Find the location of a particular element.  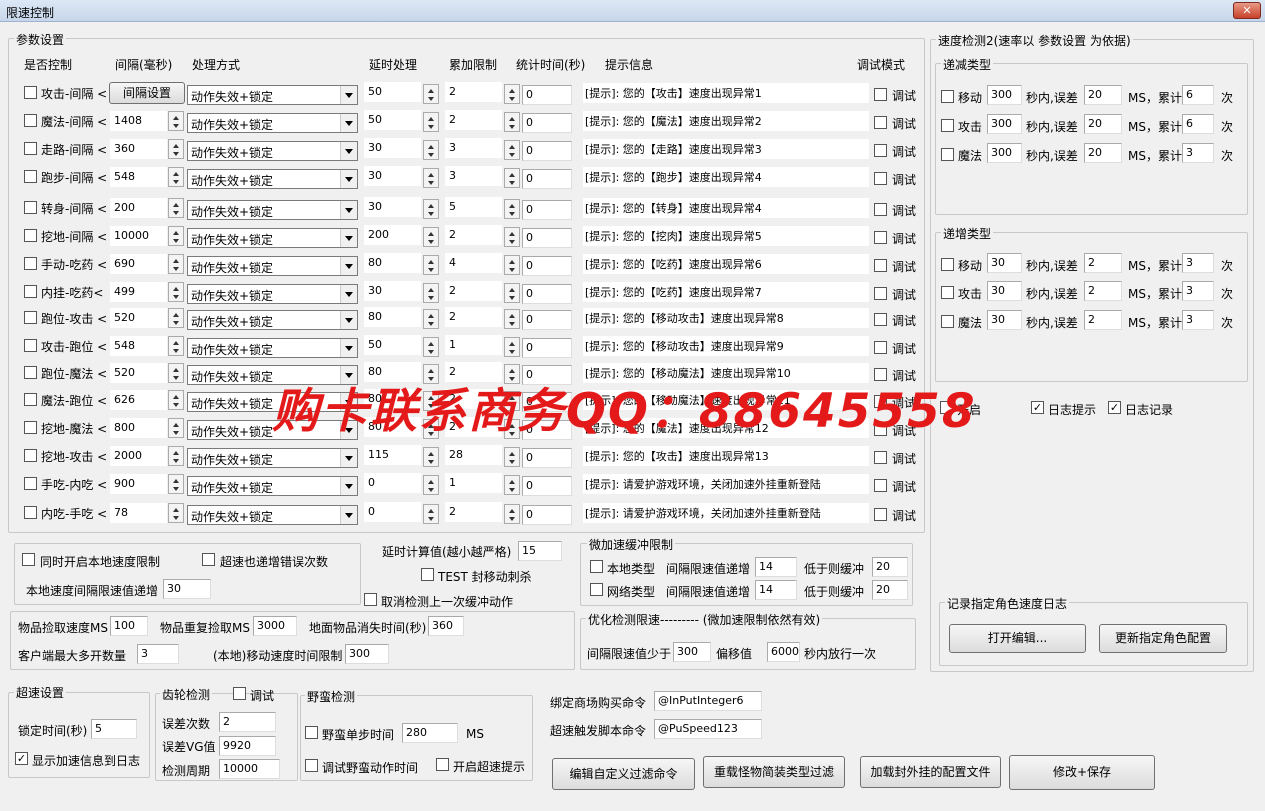

overspeed-err-checkbox is located at coordinates (208, 559).